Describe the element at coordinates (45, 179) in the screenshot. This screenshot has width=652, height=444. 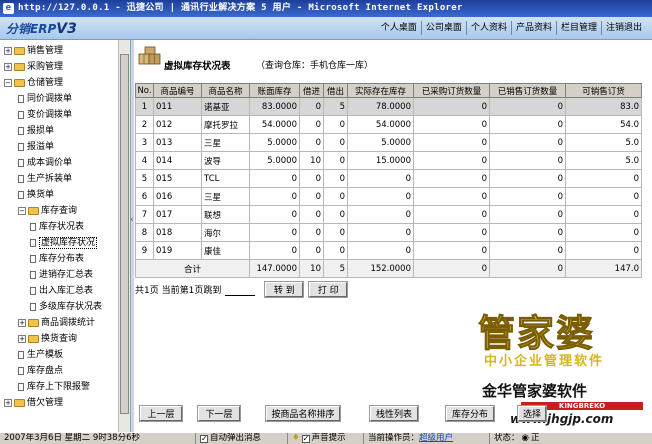
I see `sidebar-item: 生产拆装单` at that location.